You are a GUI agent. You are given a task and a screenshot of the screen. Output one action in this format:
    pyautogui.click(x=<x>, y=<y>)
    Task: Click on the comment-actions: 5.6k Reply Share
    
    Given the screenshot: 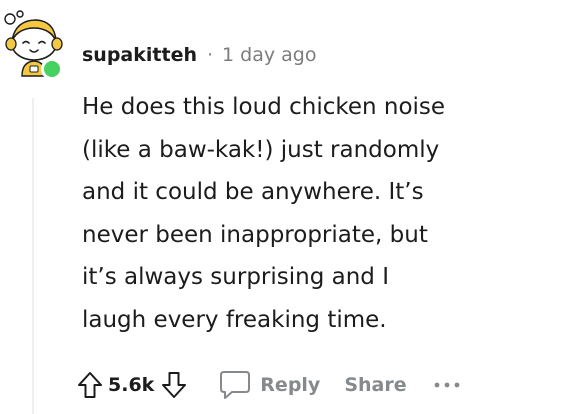 What is the action you would take?
    pyautogui.click(x=268, y=385)
    